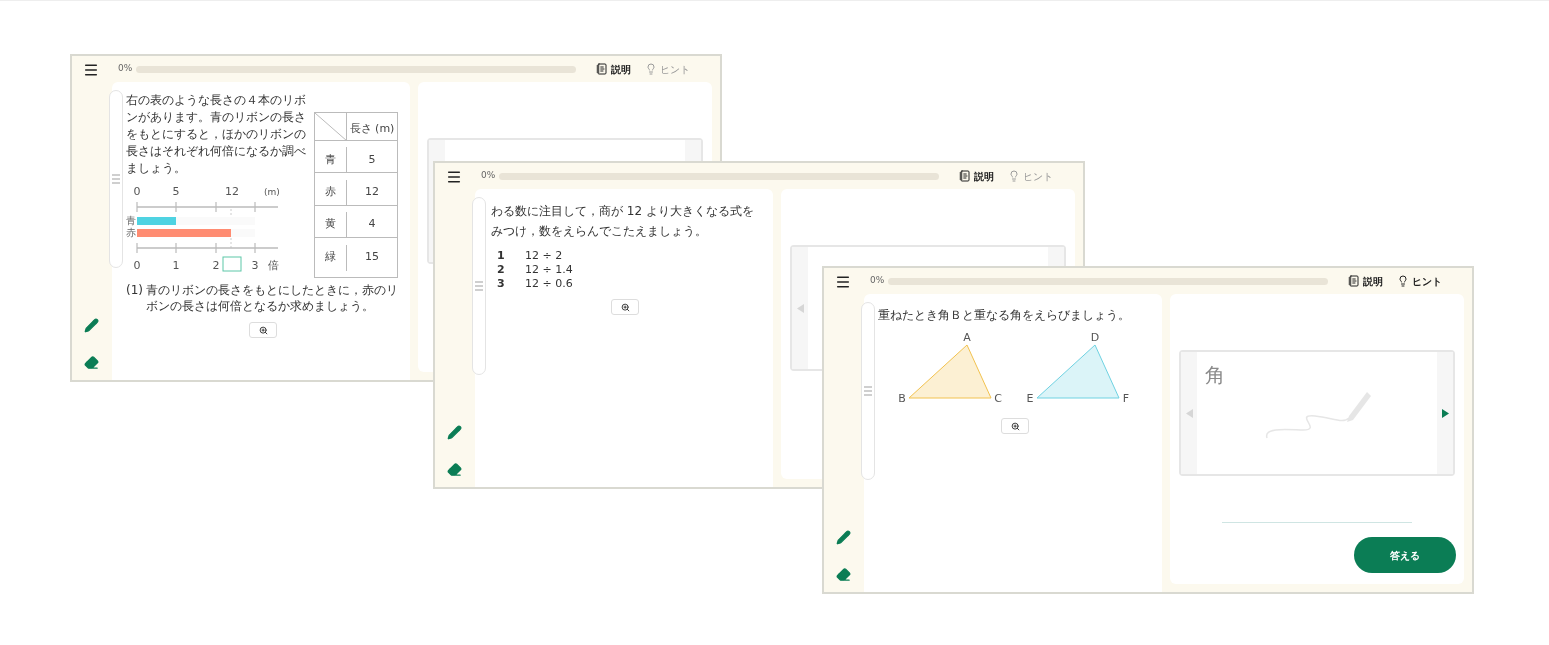  What do you see at coordinates (1095, 337) in the screenshot?
I see `vertex-label: D` at bounding box center [1095, 337].